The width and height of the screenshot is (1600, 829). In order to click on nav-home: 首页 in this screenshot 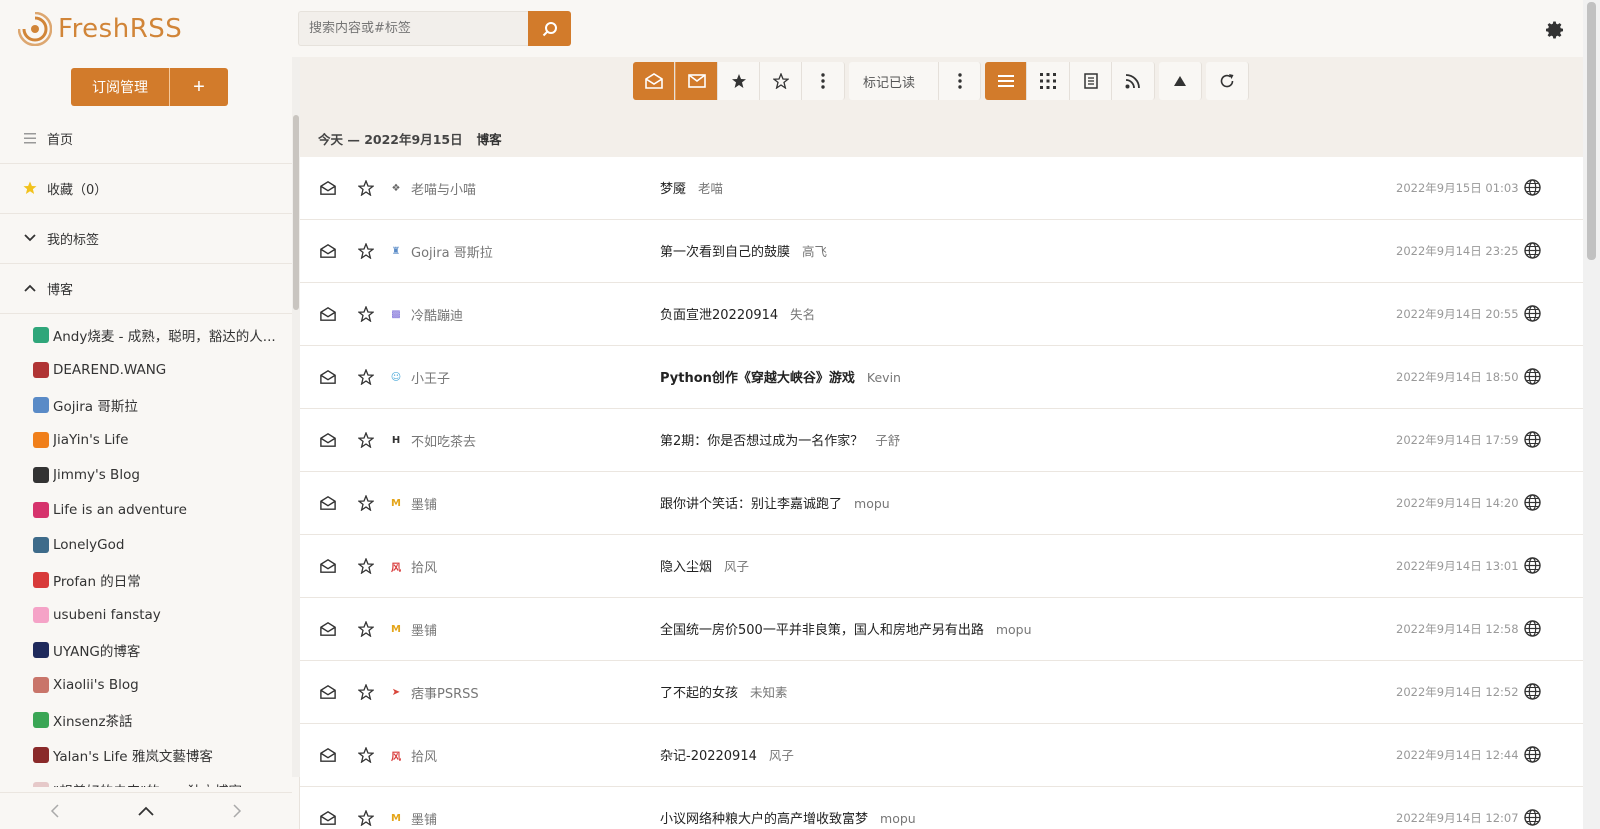, I will do `click(146, 138)`.